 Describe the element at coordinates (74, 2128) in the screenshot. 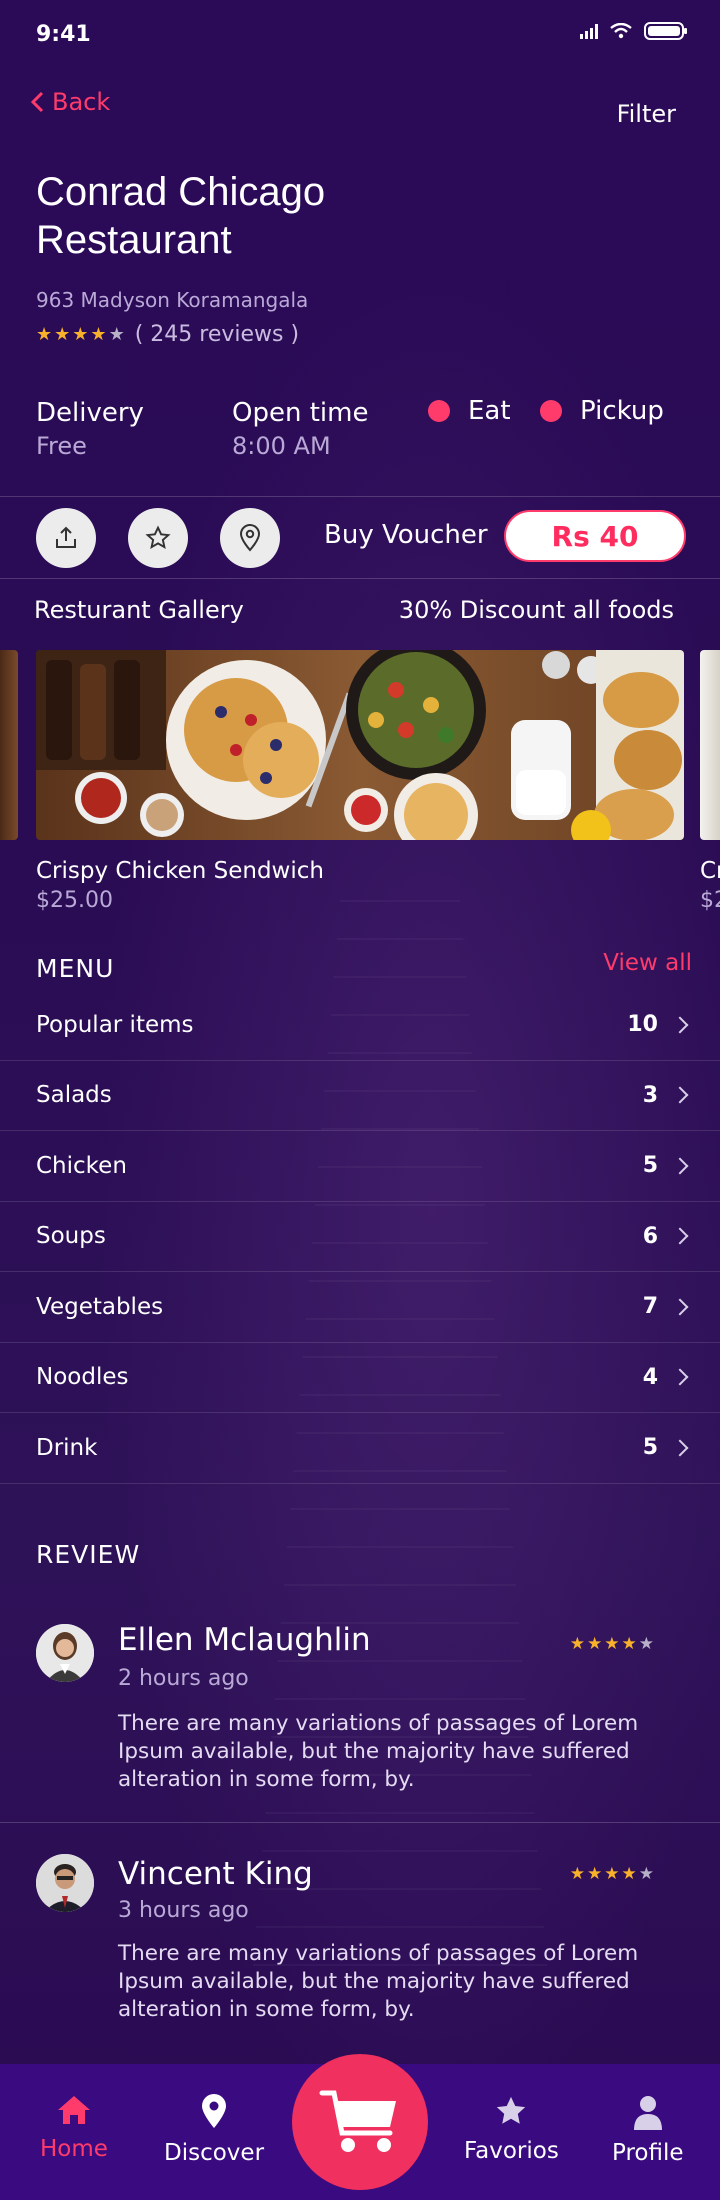

I see `nav-home: Home` at that location.